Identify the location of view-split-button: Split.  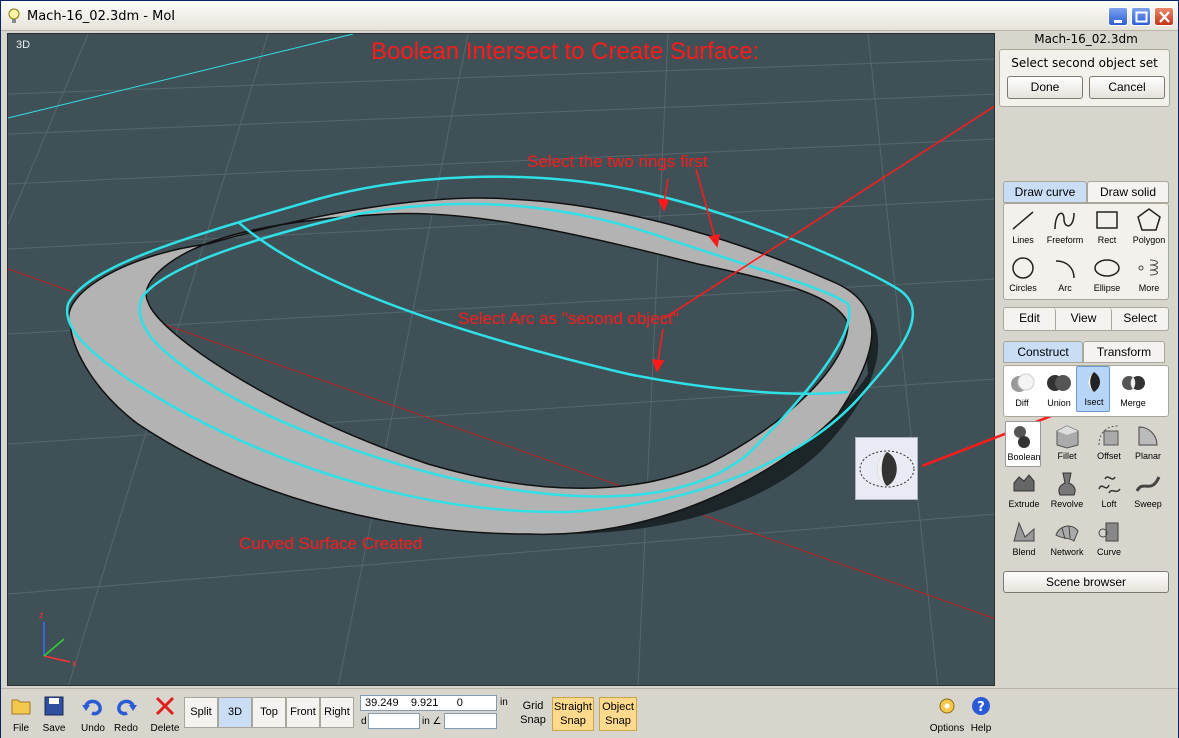
(201, 712).